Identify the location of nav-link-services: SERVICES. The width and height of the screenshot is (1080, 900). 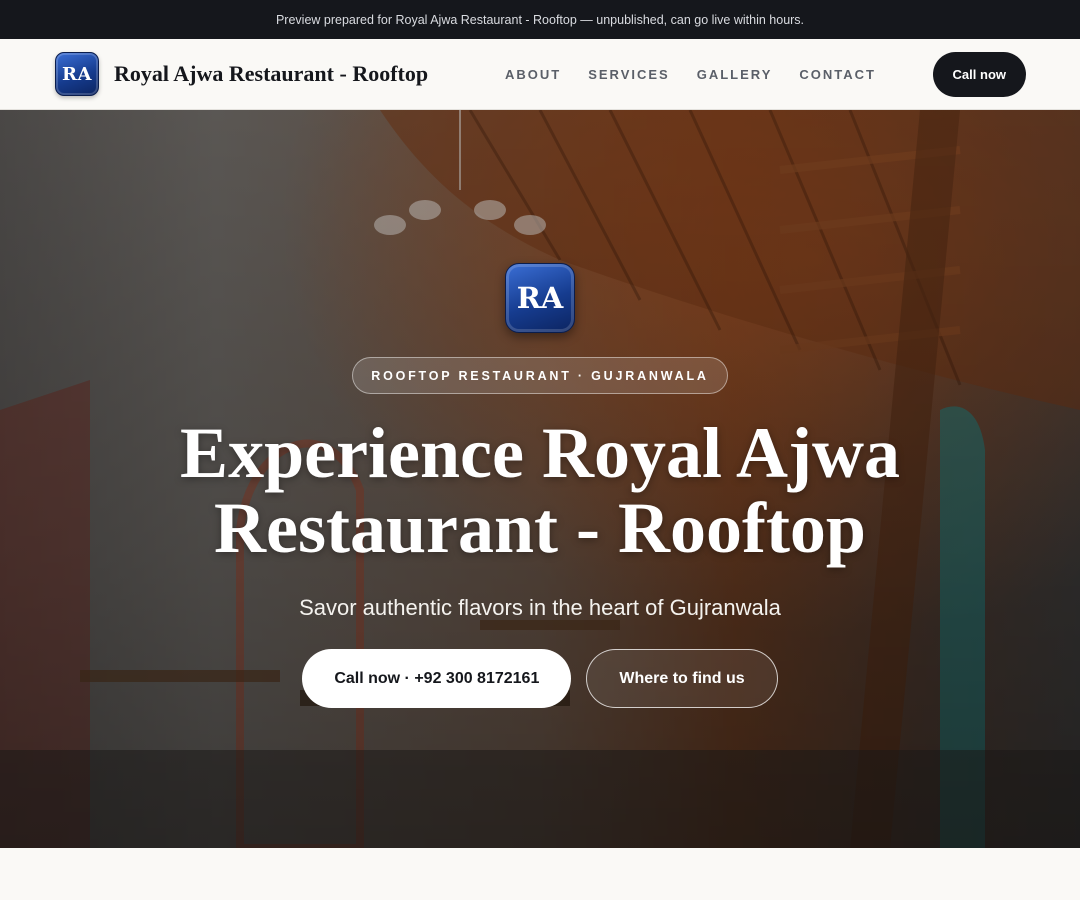
(629, 74).